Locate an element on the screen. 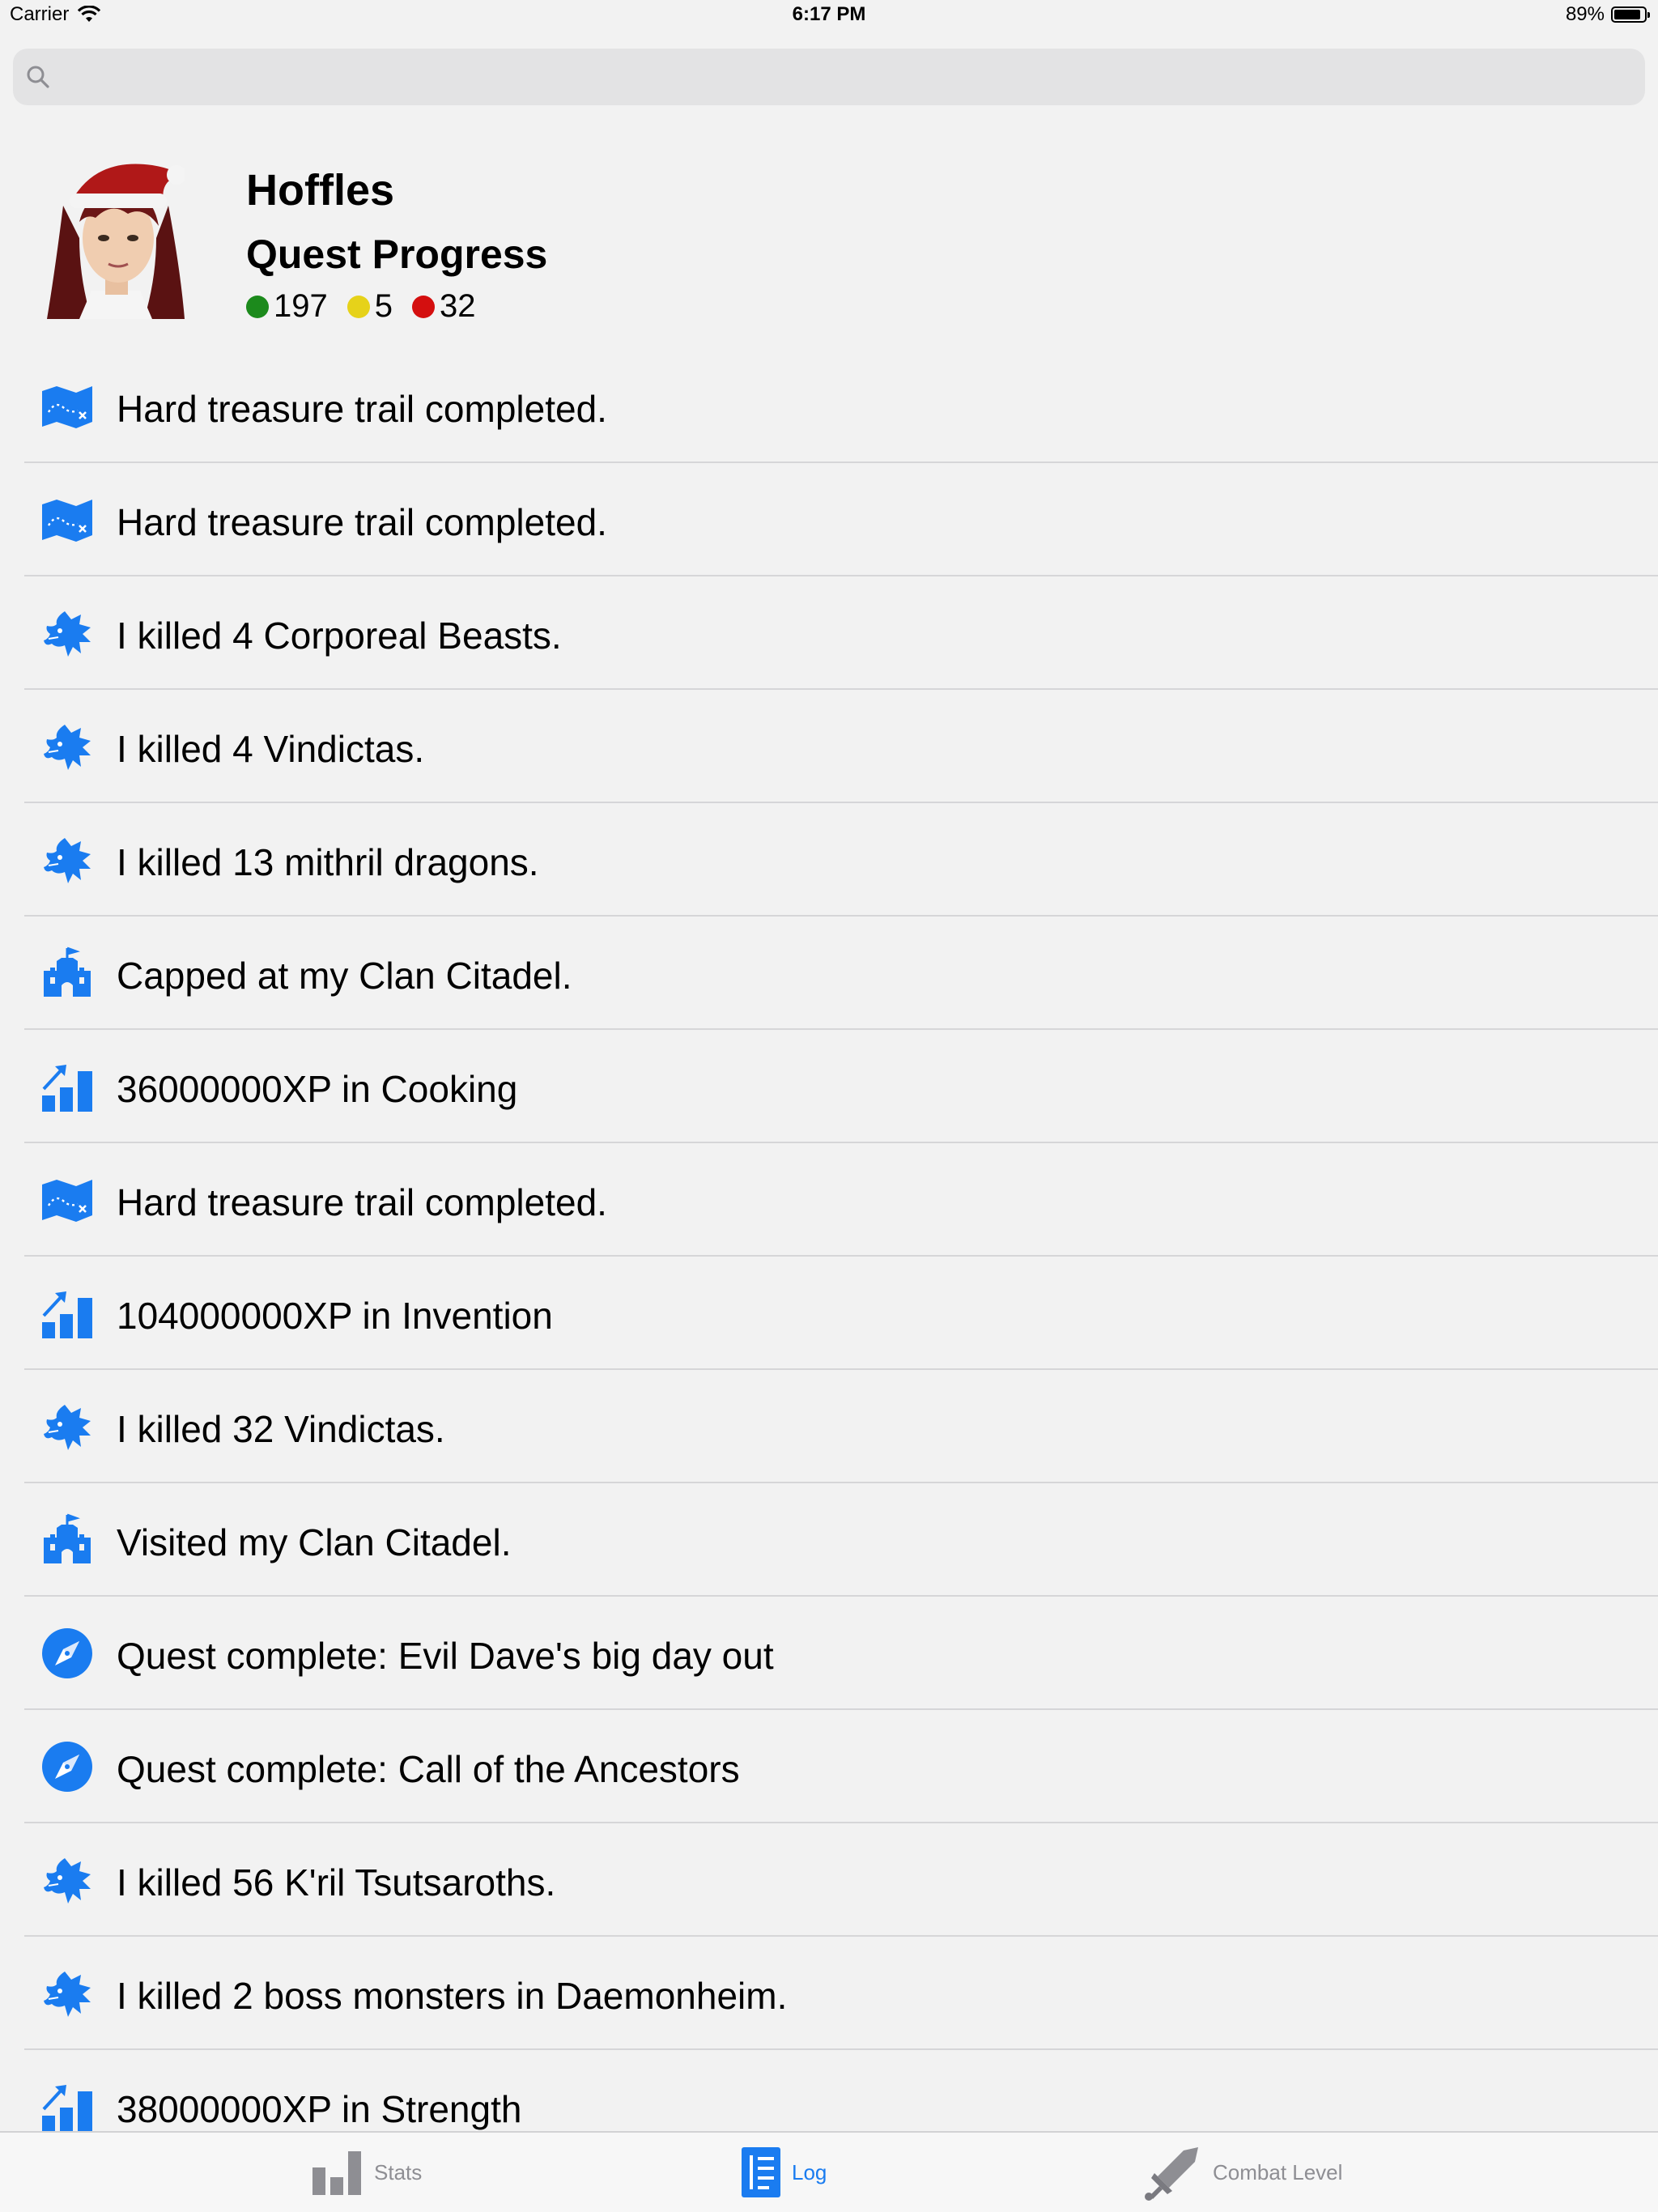  sword-icon is located at coordinates (1171, 2174).